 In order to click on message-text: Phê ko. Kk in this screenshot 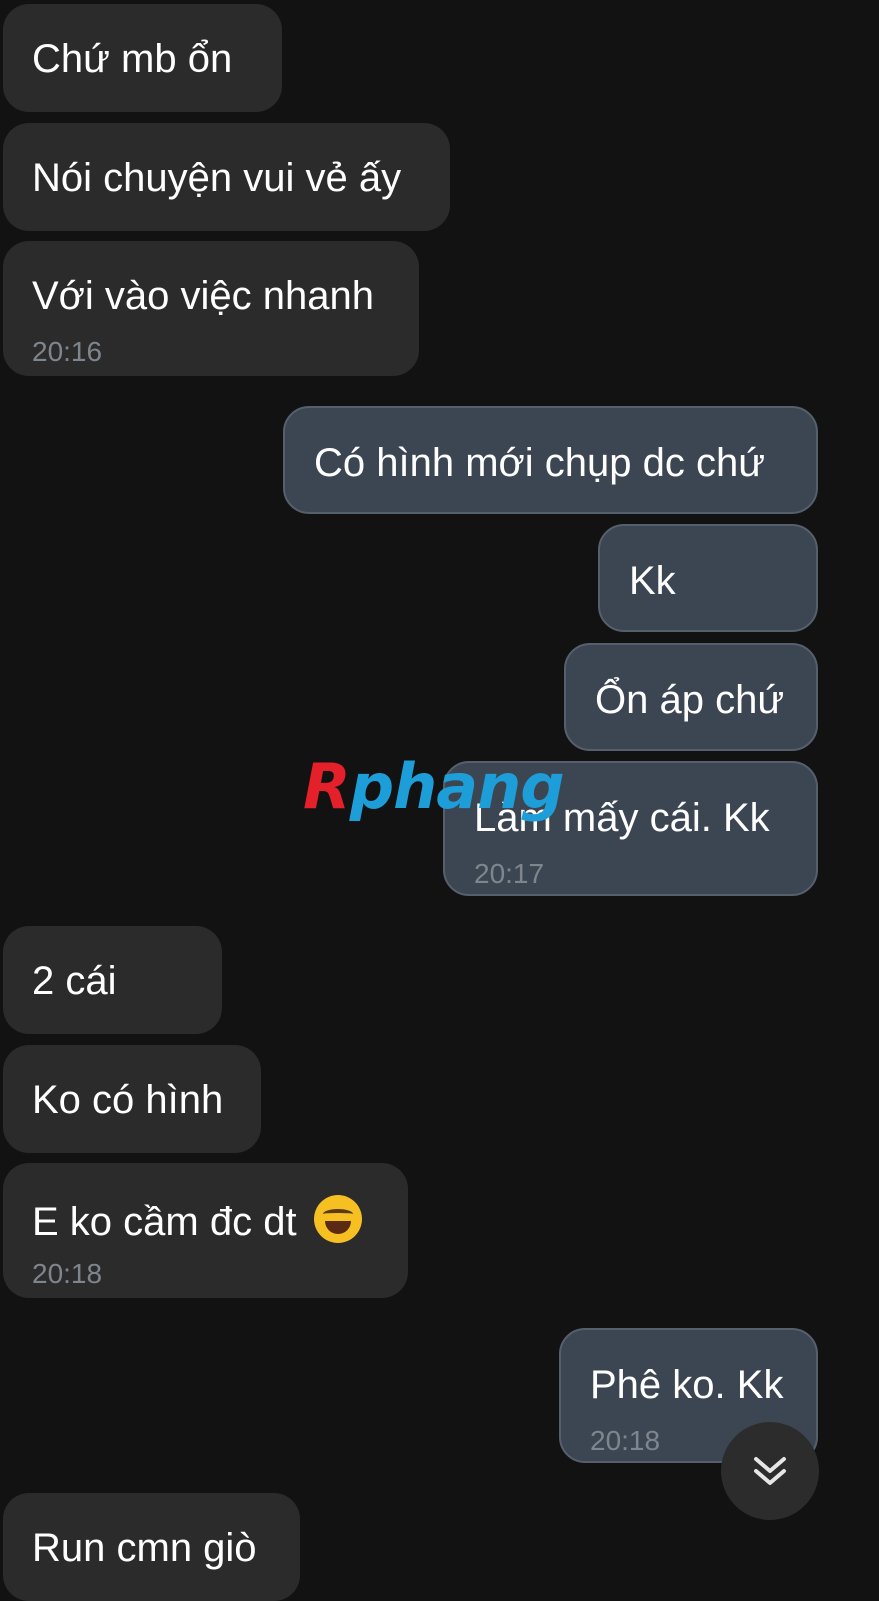, I will do `click(687, 1385)`.